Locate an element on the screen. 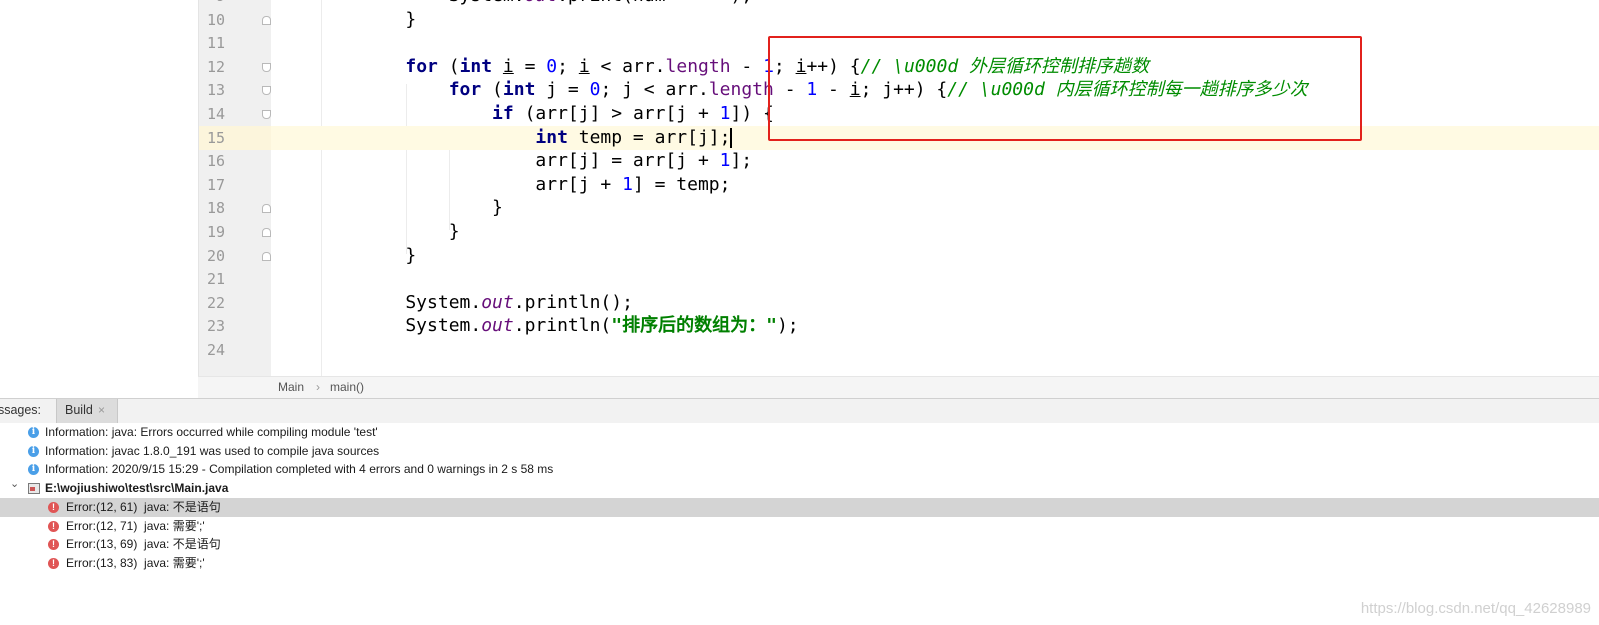 The height and width of the screenshot is (625, 1599). code-token: .print(num + is located at coordinates (627, 3).